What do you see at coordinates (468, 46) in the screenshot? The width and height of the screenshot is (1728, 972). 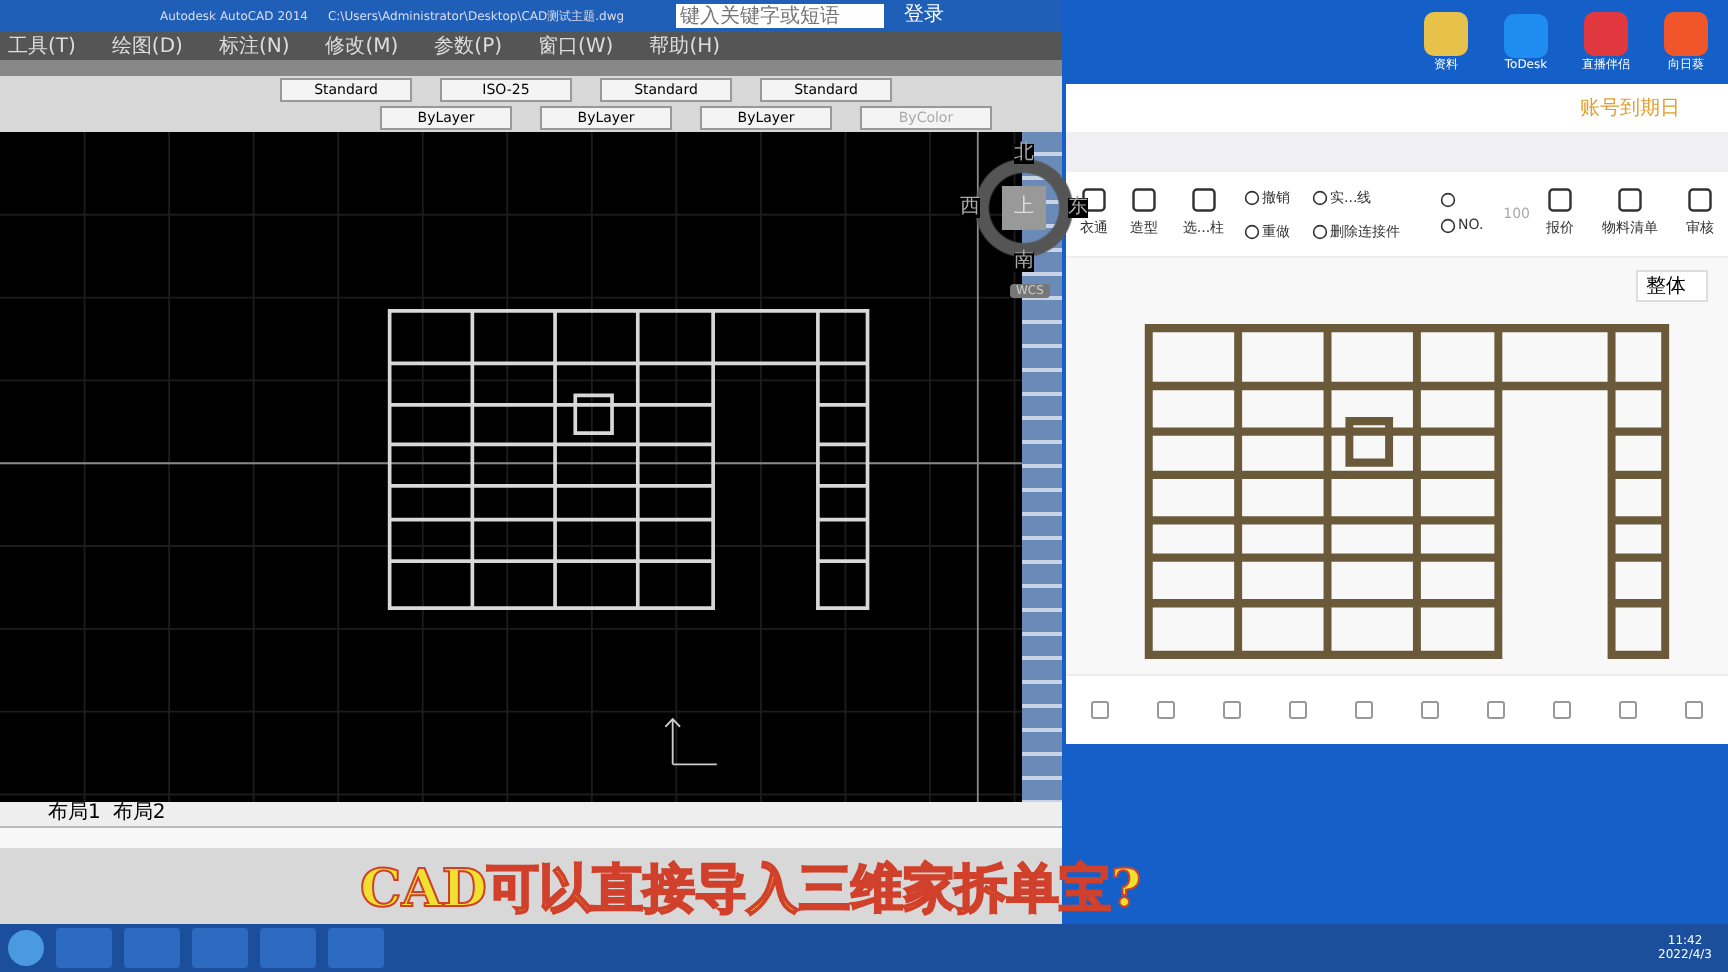 I see `menu-item: 参数(P)` at bounding box center [468, 46].